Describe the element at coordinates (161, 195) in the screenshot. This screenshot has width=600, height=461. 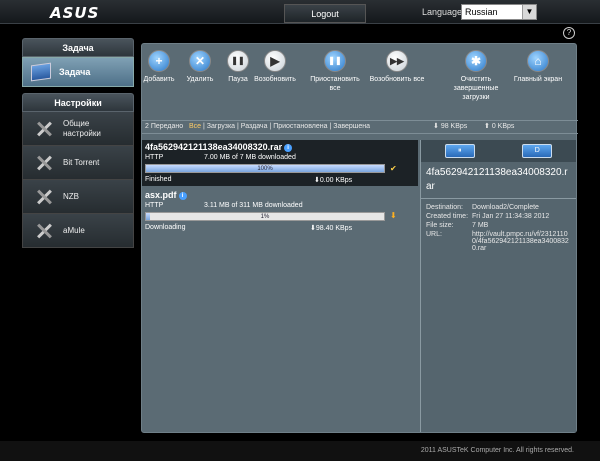
I see `transfer-name-text: asx.pdf` at that location.